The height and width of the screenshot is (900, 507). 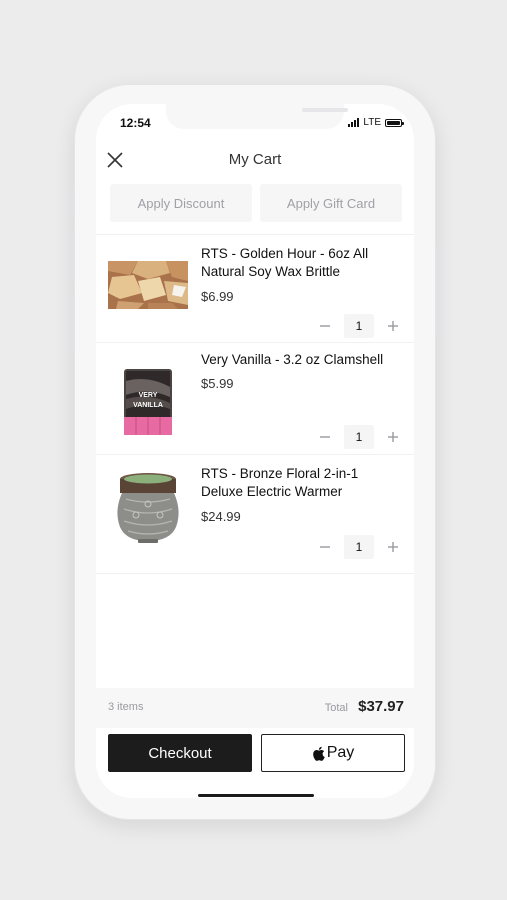 I want to click on battery-icon, so click(x=394, y=122).